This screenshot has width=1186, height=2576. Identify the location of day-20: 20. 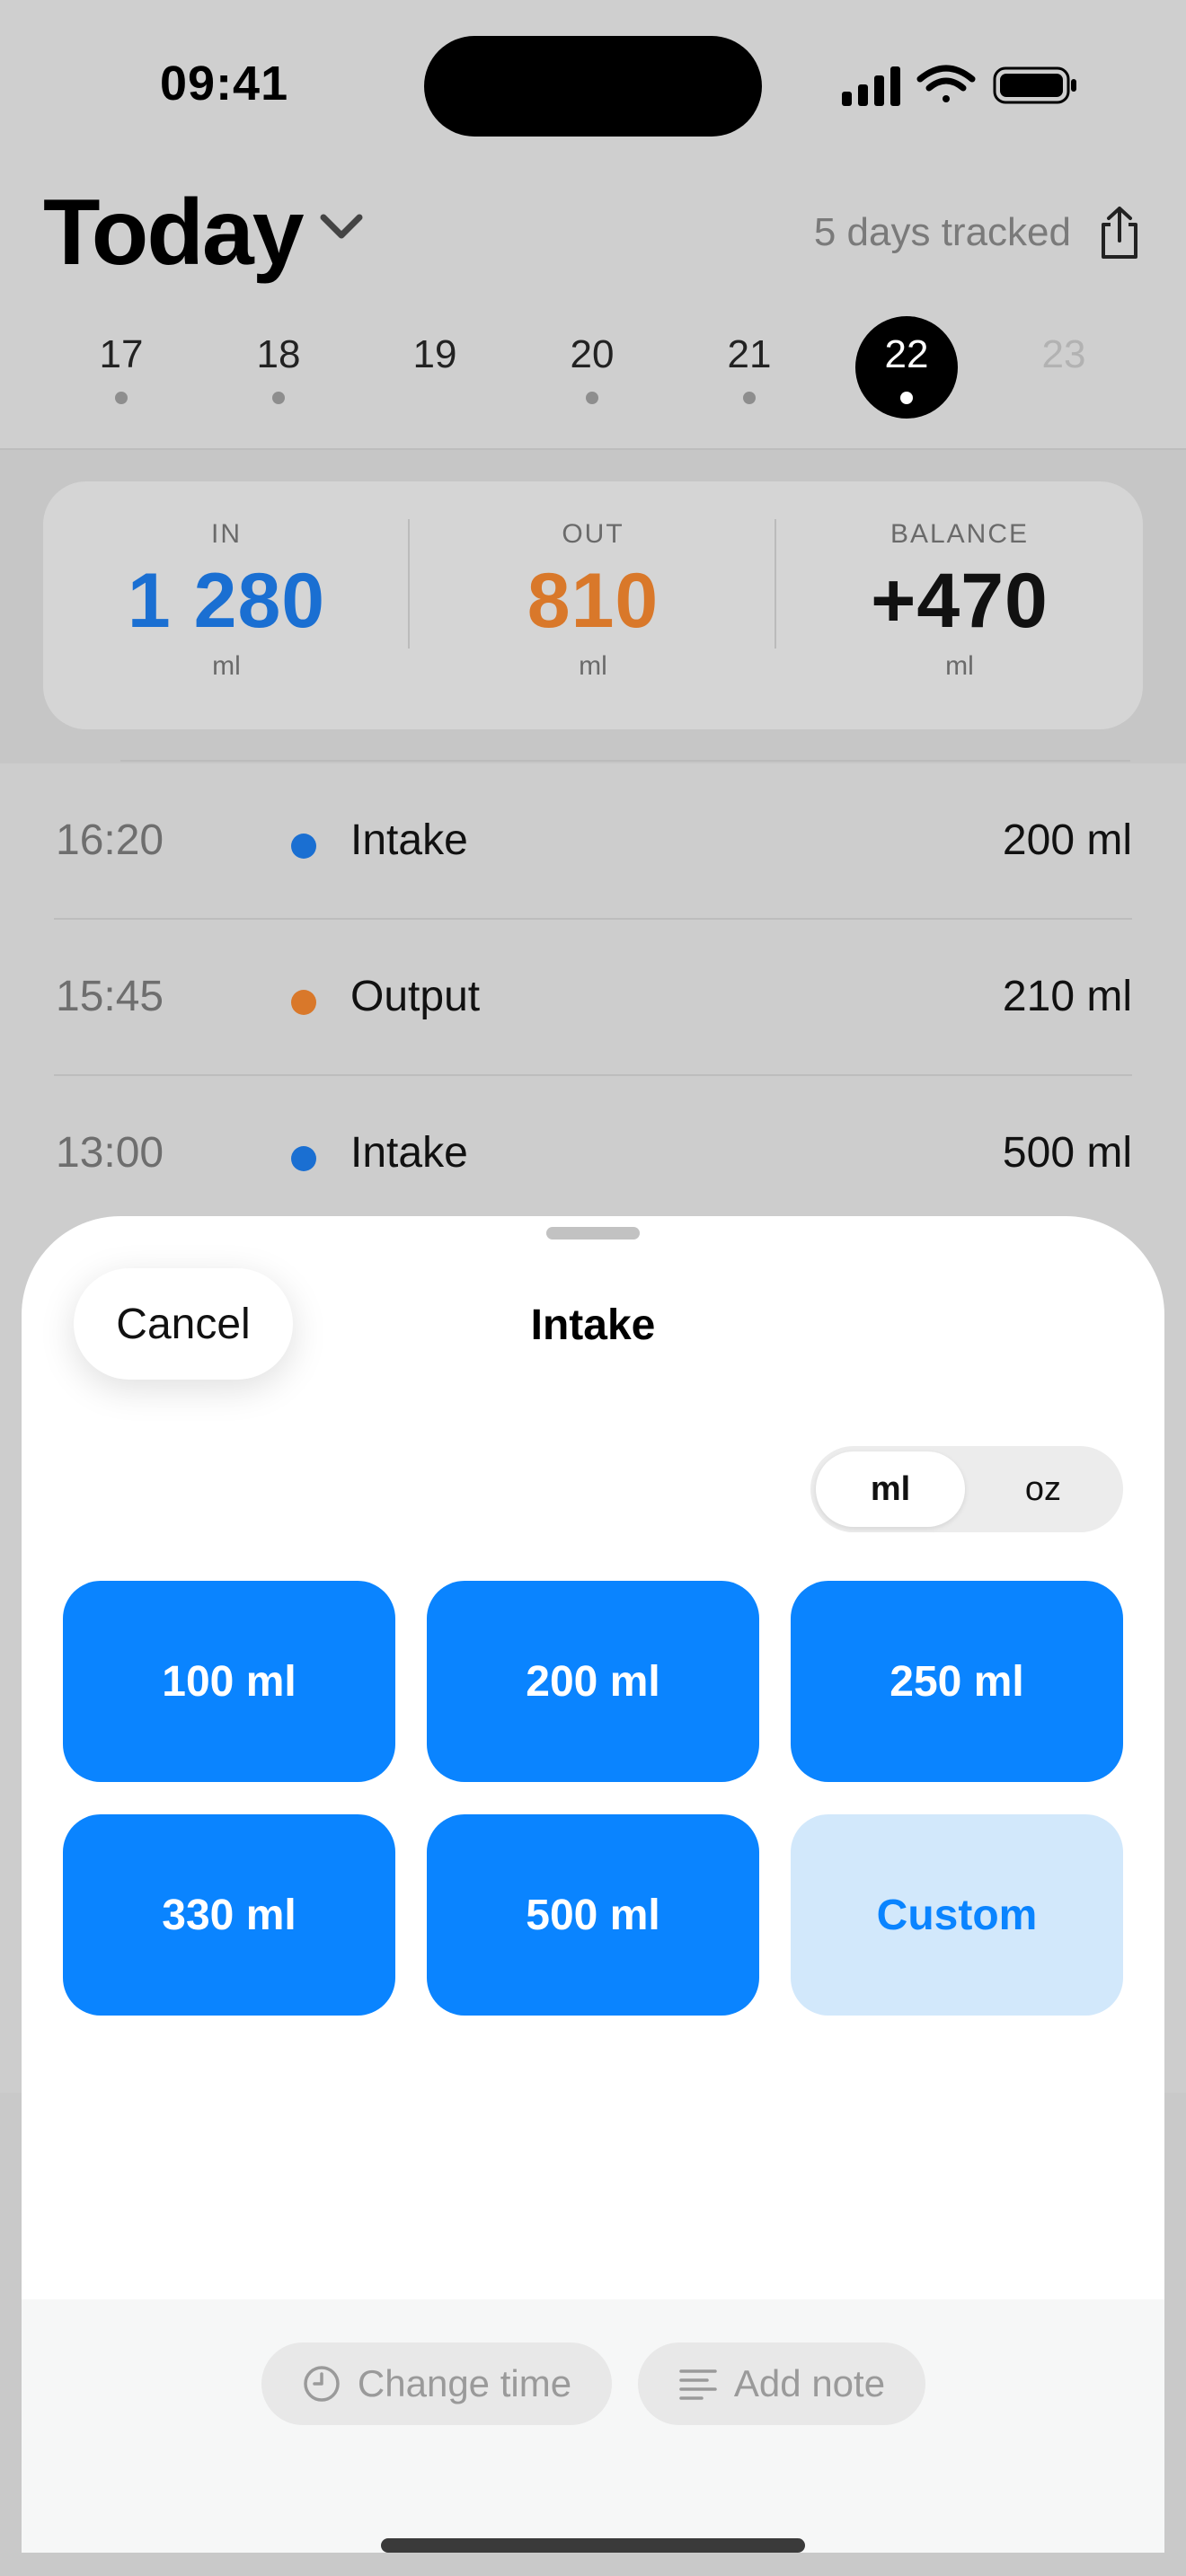
(592, 368).